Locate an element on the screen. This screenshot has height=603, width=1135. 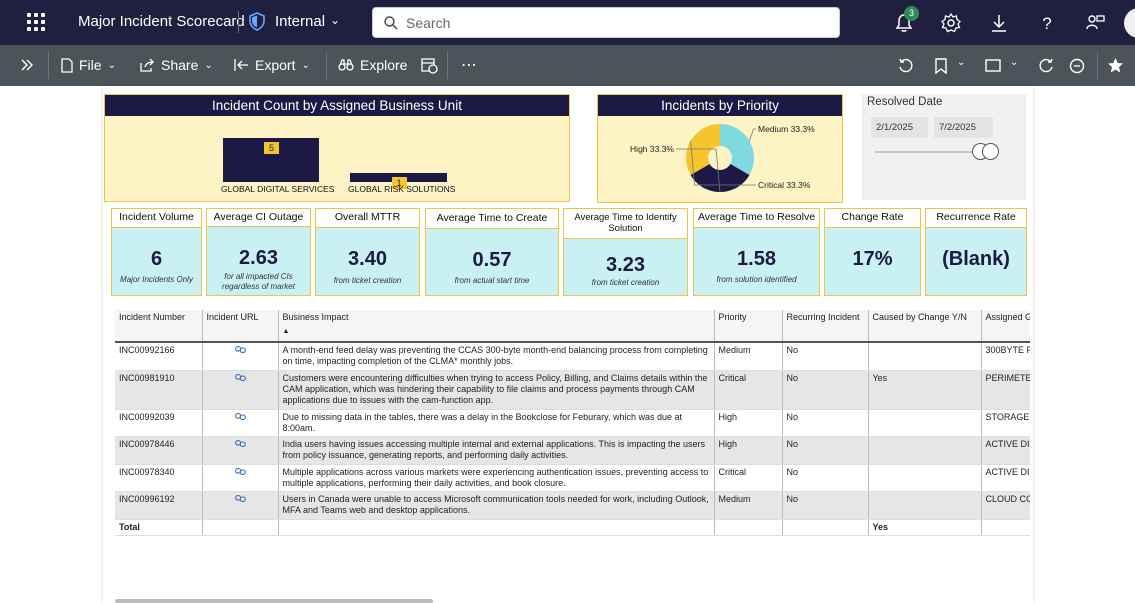
pie-slice is located at coordinates (737, 149).